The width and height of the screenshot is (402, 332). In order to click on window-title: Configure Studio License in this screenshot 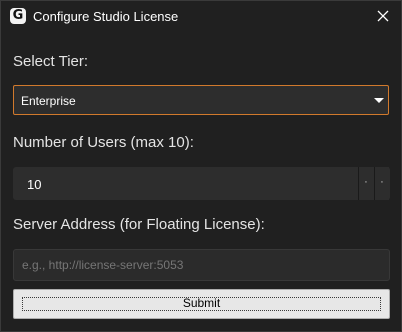, I will do `click(106, 16)`.